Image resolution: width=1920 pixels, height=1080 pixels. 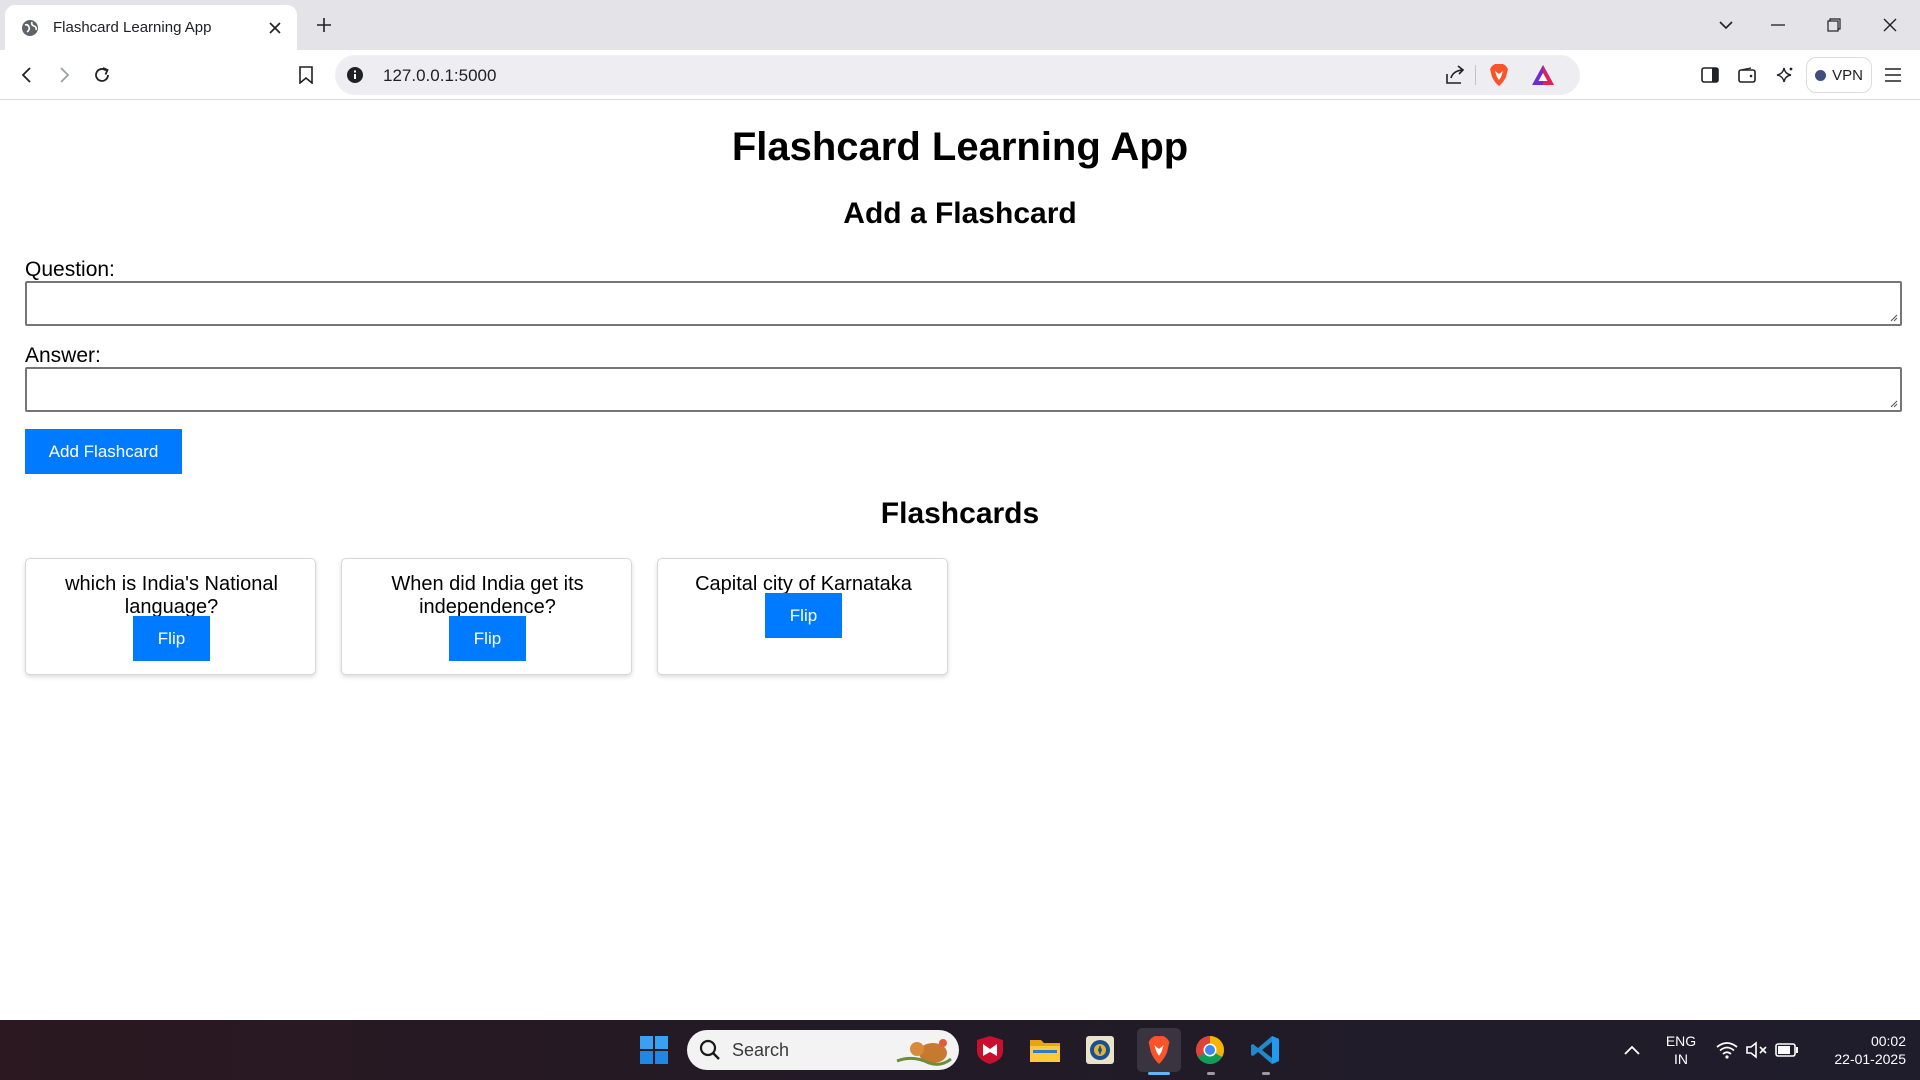 What do you see at coordinates (1834, 25) in the screenshot?
I see `restore-icon` at bounding box center [1834, 25].